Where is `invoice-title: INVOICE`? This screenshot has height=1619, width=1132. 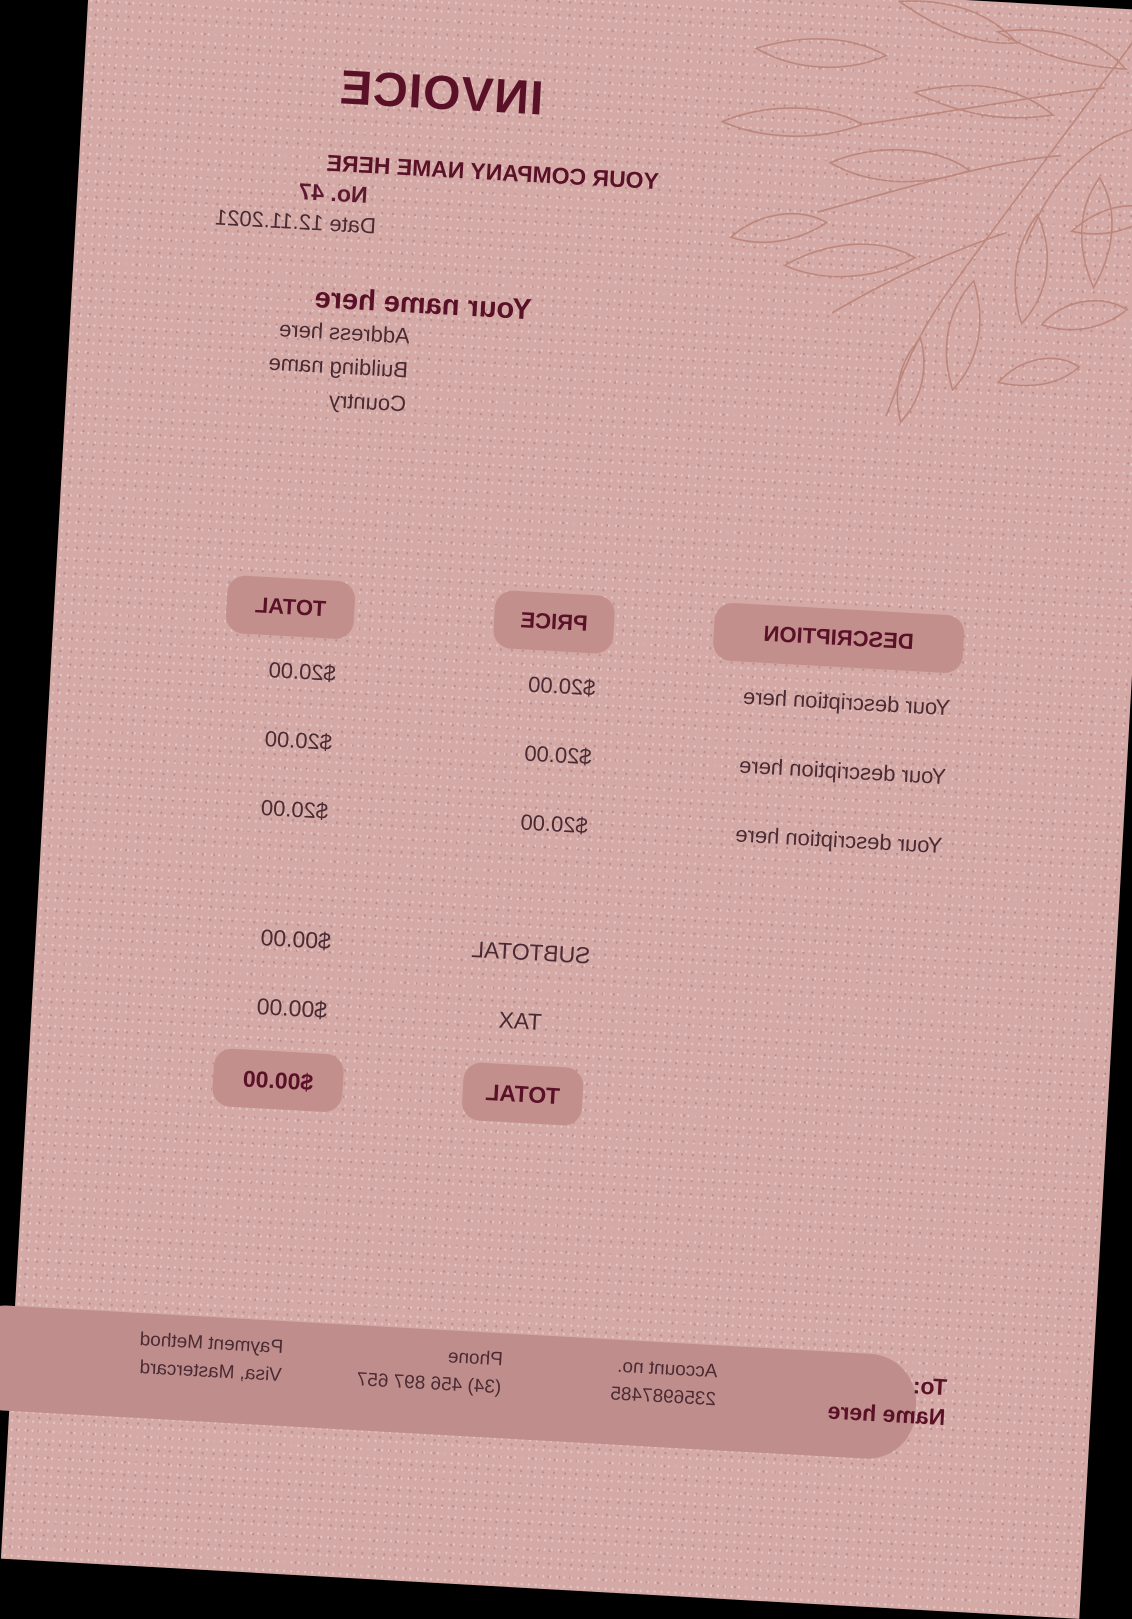 invoice-title: INVOICE is located at coordinates (441, 93).